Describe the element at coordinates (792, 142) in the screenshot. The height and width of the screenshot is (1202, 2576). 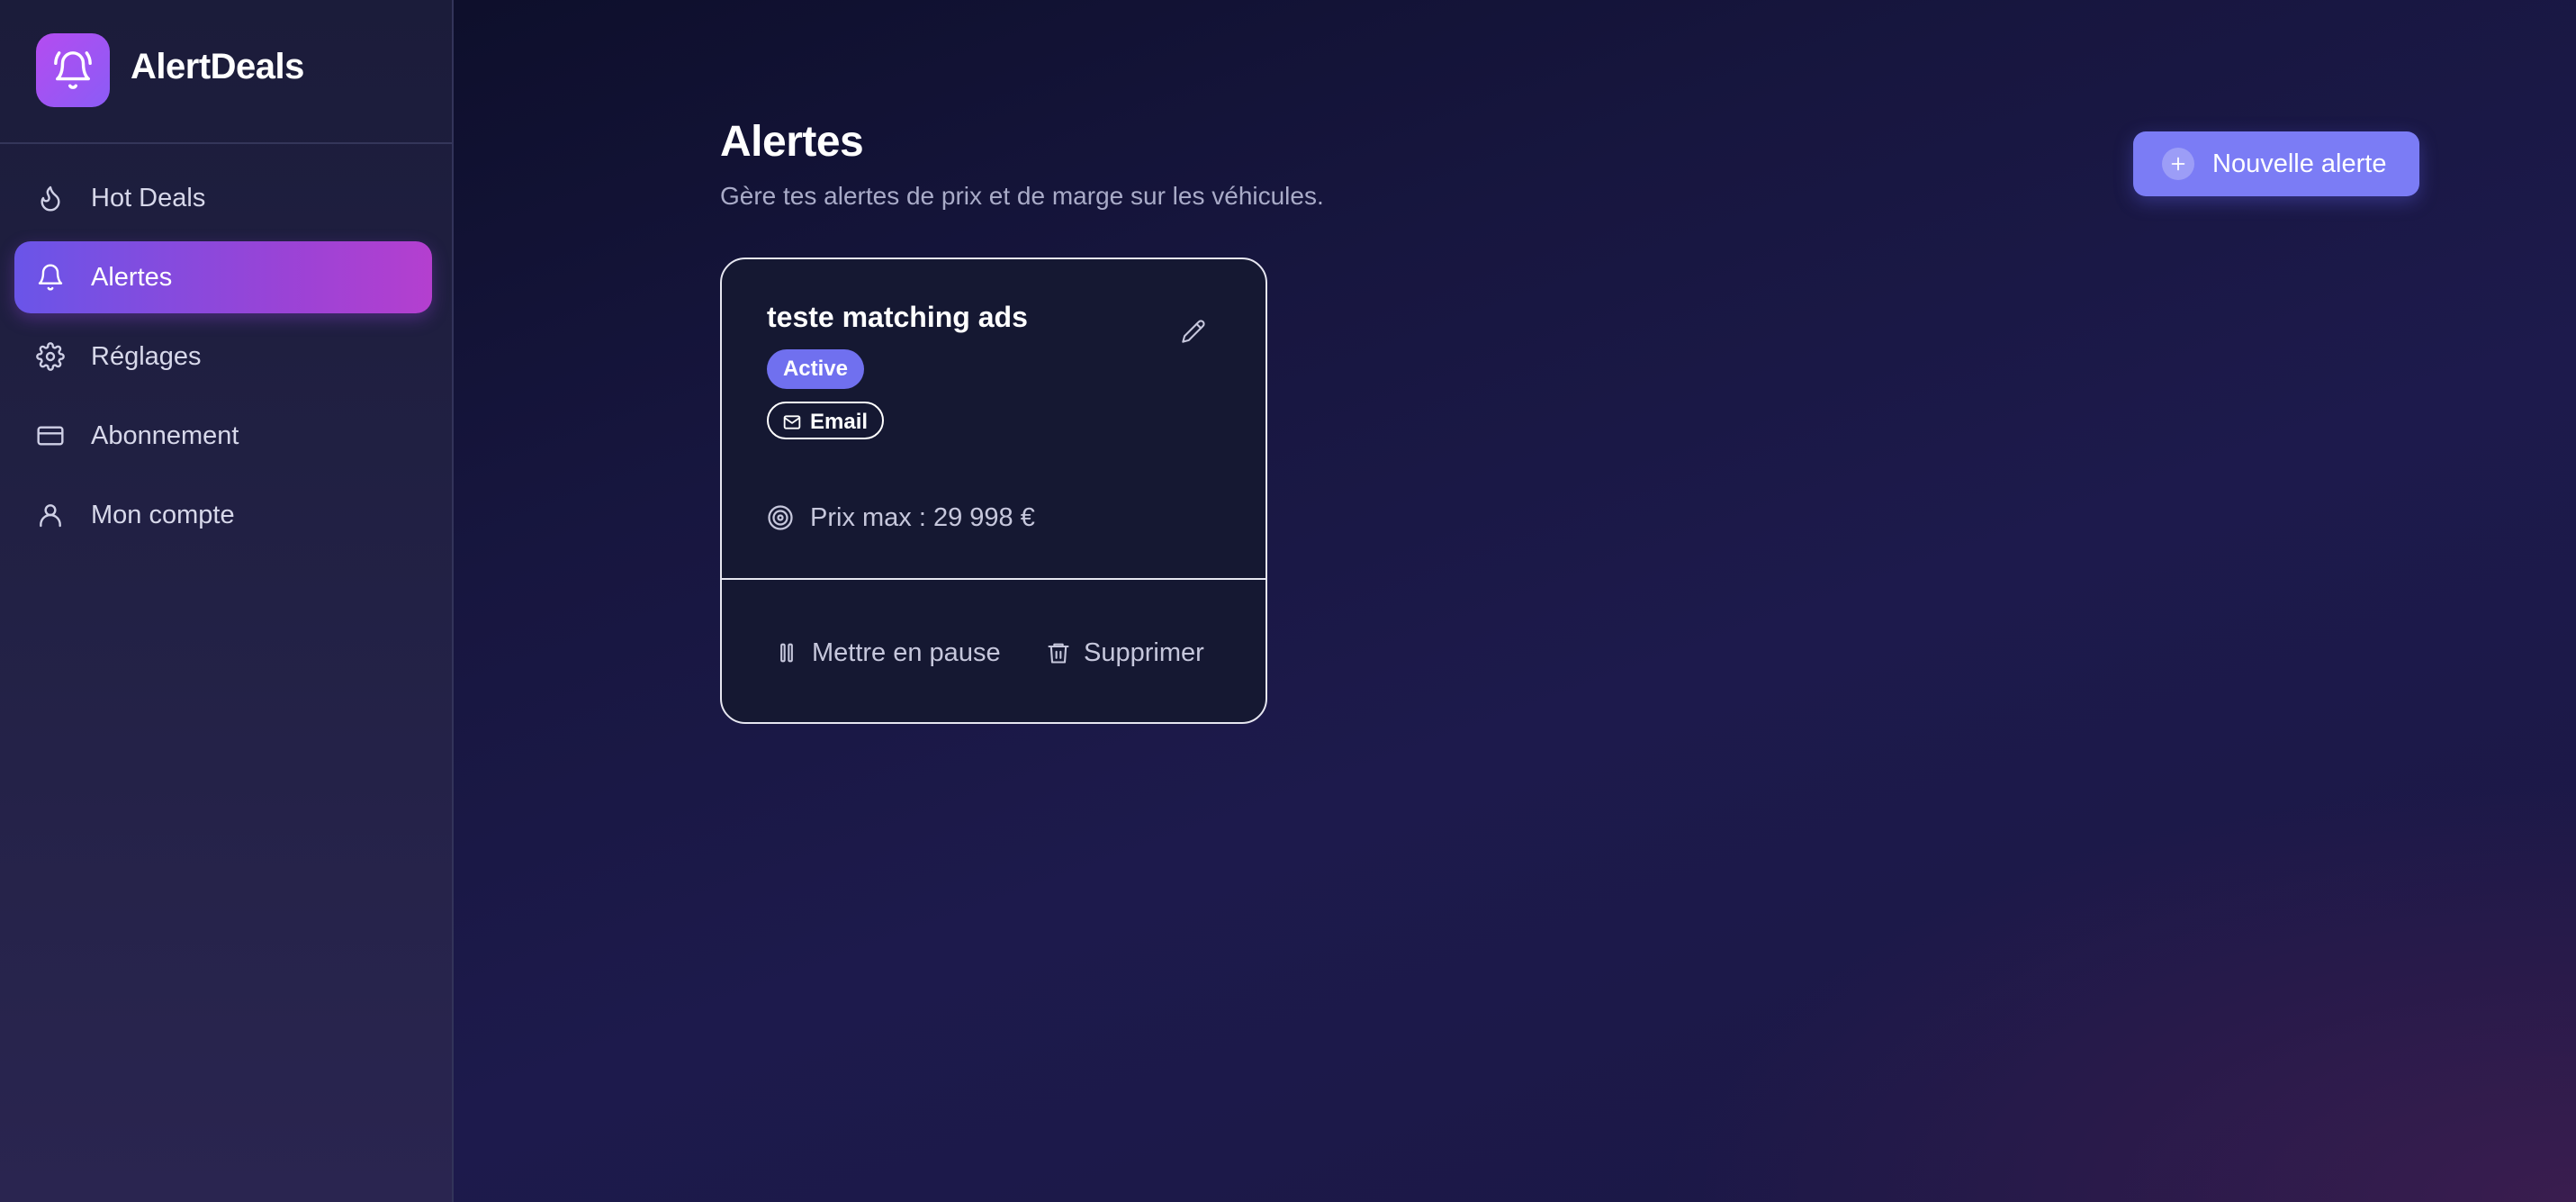
I see `page-title: Alertes` at that location.